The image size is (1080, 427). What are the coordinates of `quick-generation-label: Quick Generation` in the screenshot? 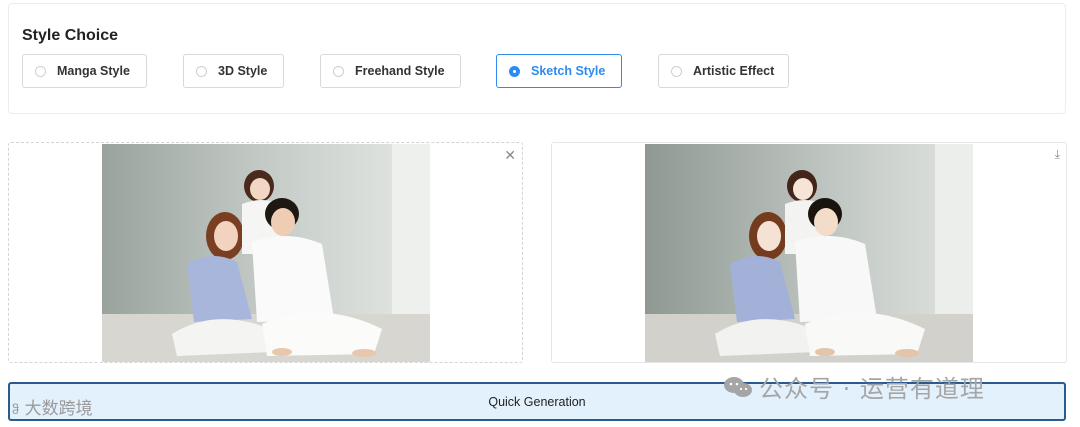 It's located at (537, 401).